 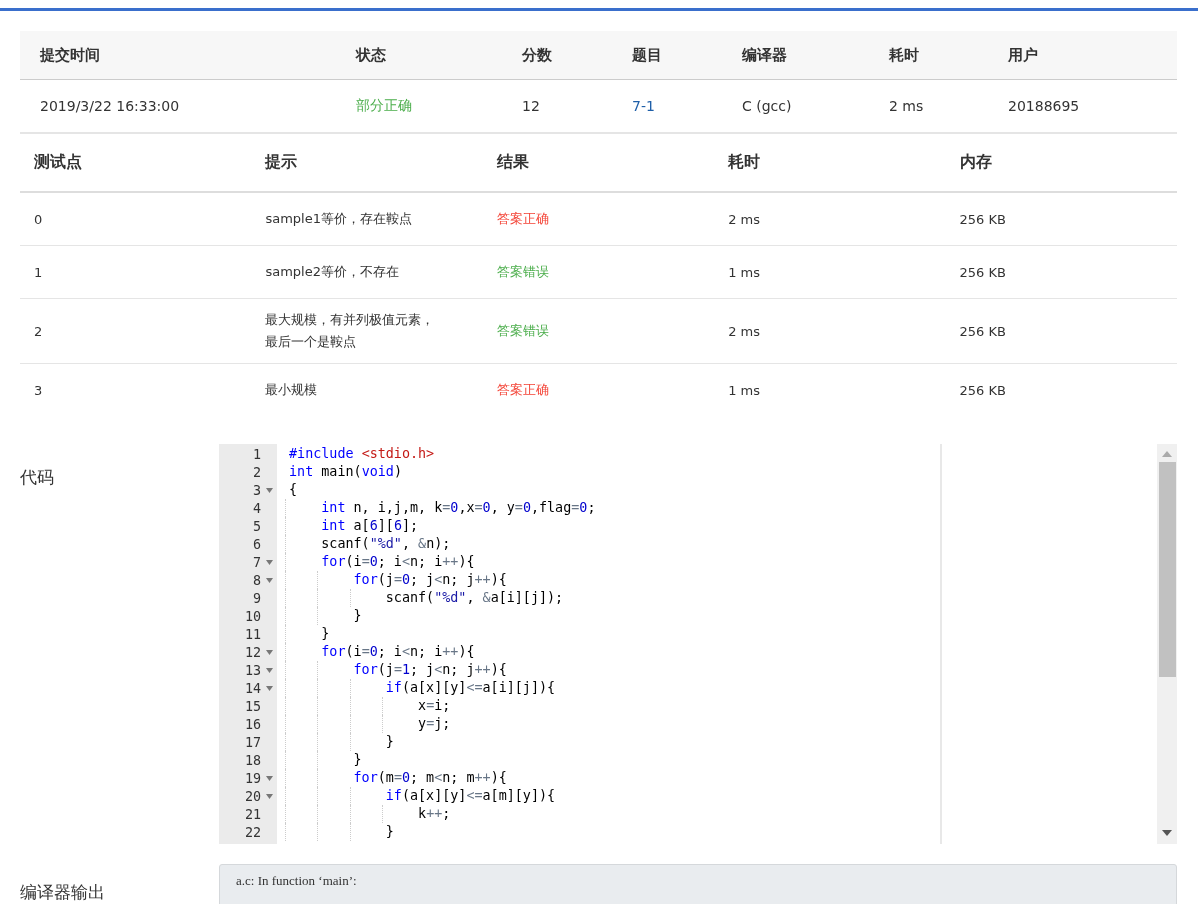 I want to click on code-line: x=i;, so click(x=434, y=705).